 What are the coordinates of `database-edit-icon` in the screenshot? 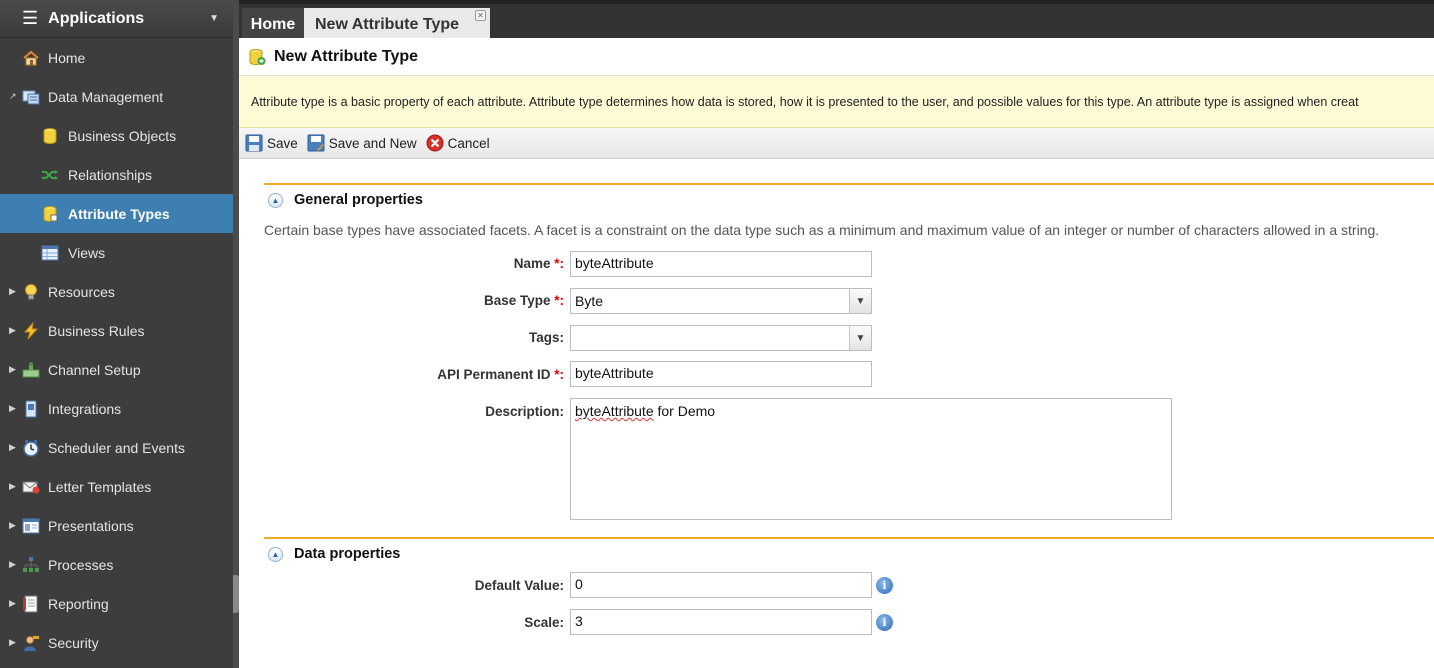 It's located at (50, 214).